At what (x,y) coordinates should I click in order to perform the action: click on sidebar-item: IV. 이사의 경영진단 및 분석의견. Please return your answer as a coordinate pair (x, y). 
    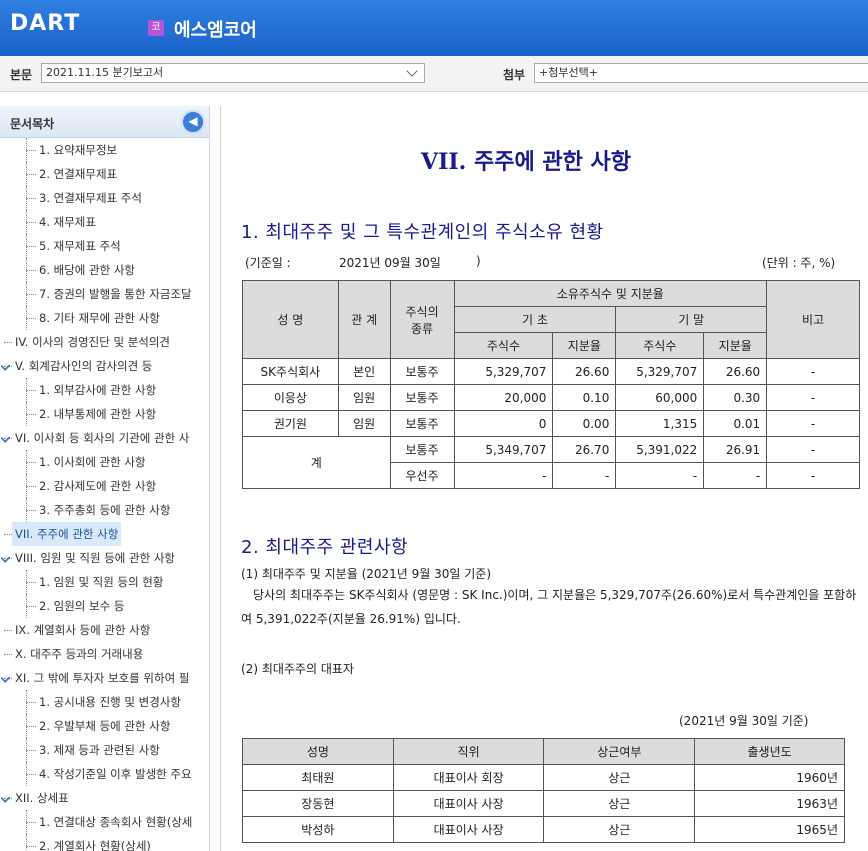
    Looking at the image, I should click on (104, 342).